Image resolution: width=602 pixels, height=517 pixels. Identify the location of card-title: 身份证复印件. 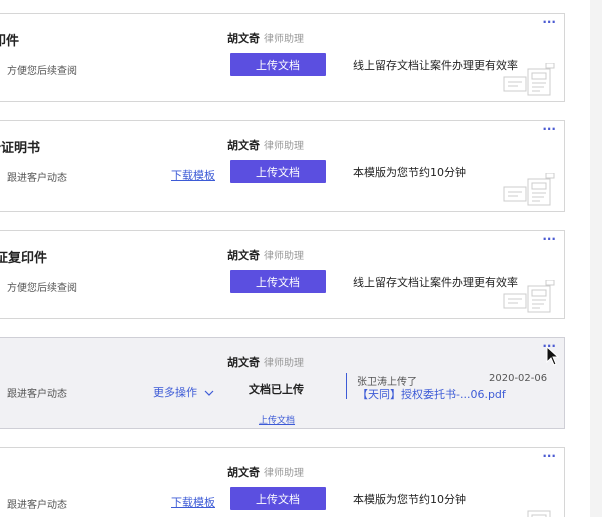
(24, 258).